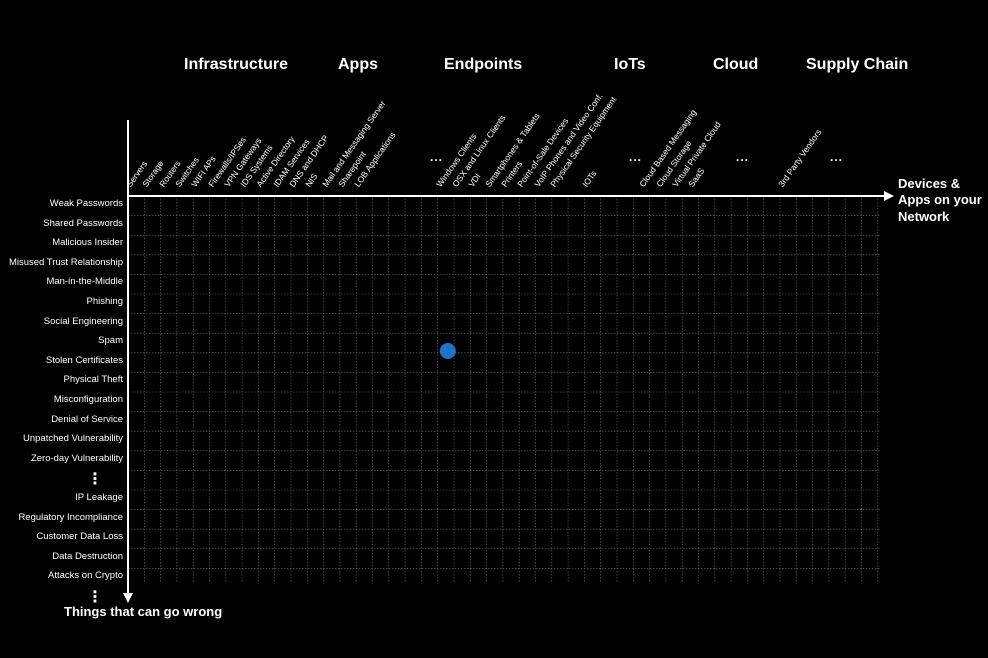 Image resolution: width=988 pixels, height=658 pixels. Describe the element at coordinates (236, 64) in the screenshot. I see `category-infrastructure: Infrastructure` at that location.